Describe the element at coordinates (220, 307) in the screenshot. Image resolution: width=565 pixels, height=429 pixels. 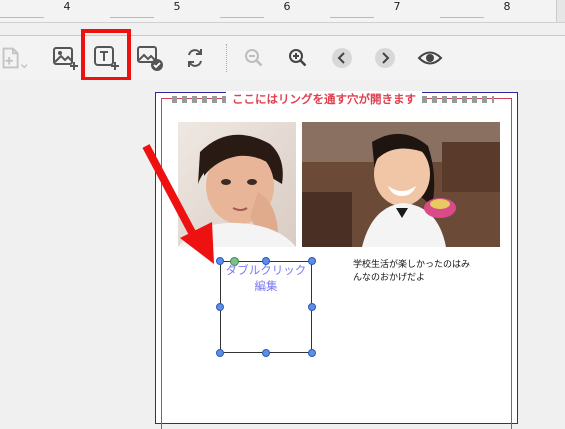
I see `resize-handle-left` at that location.